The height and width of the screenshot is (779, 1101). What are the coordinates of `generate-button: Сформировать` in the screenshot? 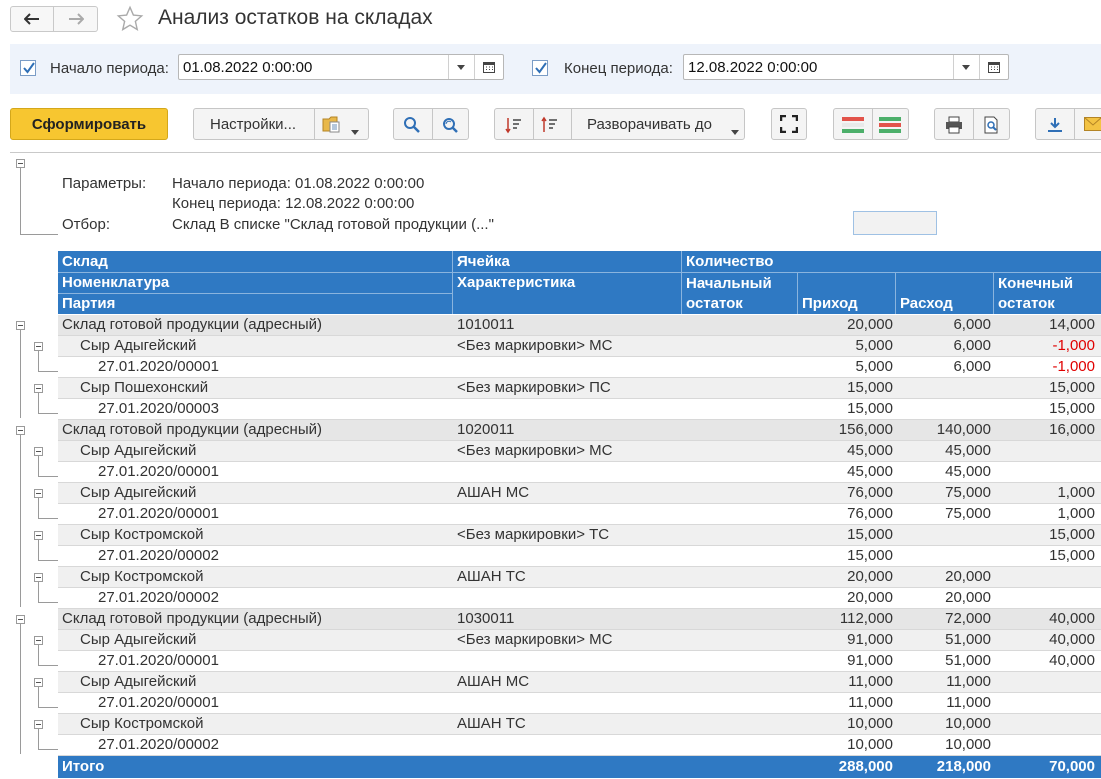 It's located at (89, 124).